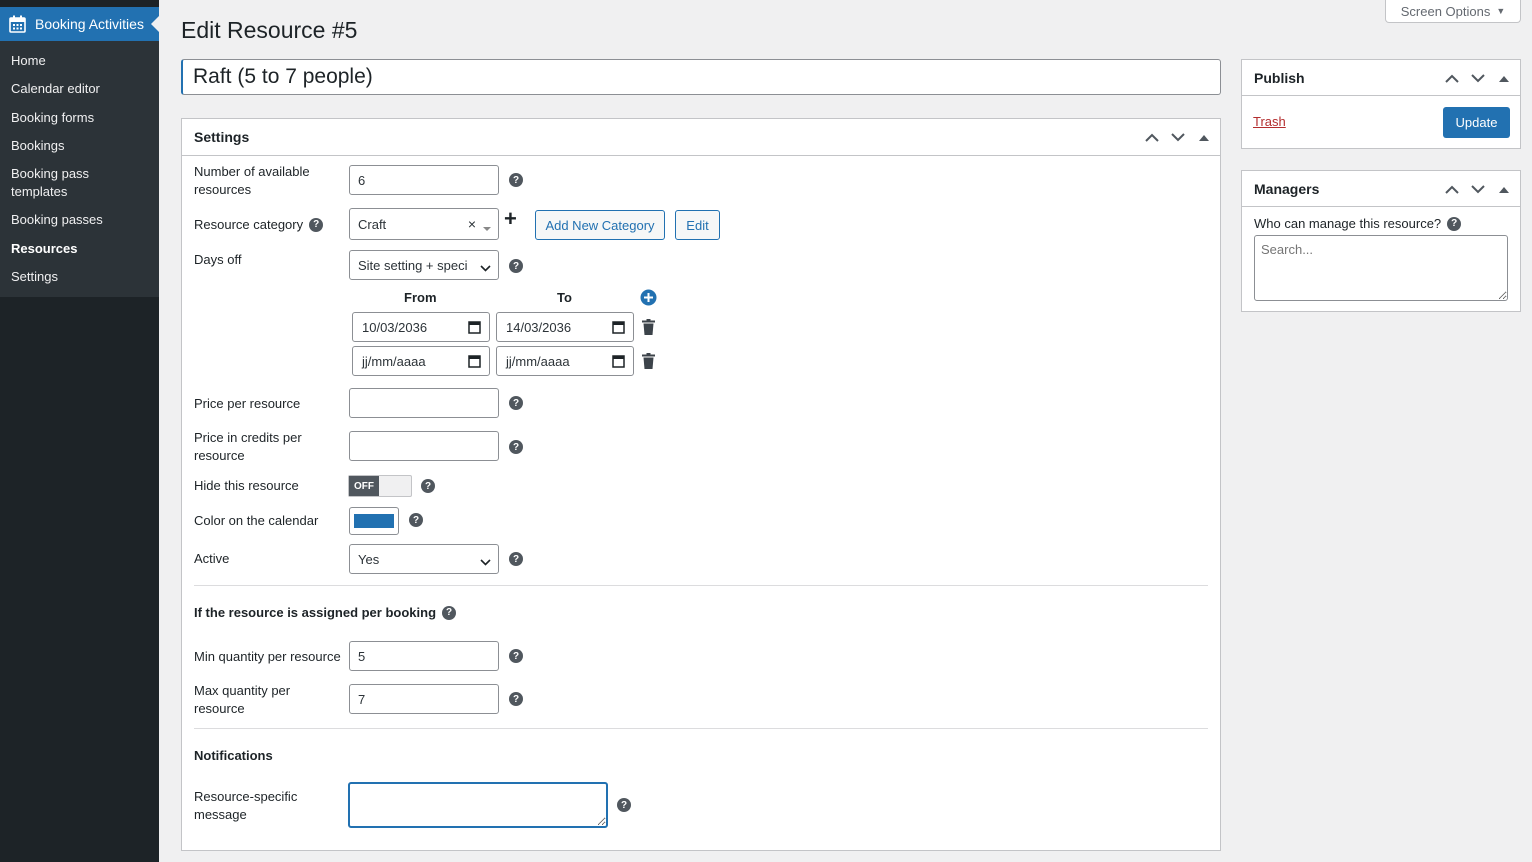  Describe the element at coordinates (1501, 11) in the screenshot. I see `caret-down-icon: ▼` at that location.